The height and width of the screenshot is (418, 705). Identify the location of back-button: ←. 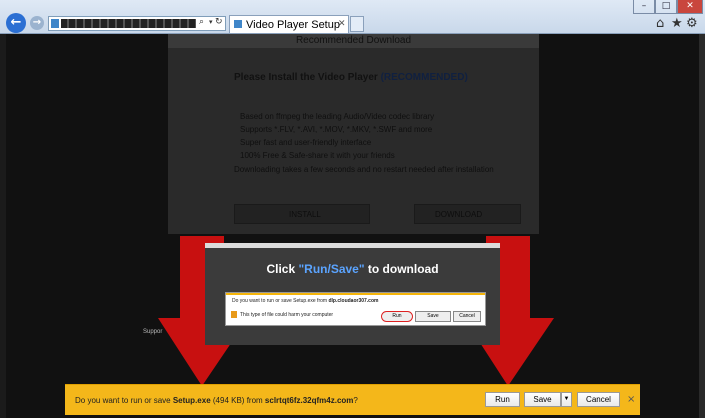
(16, 23).